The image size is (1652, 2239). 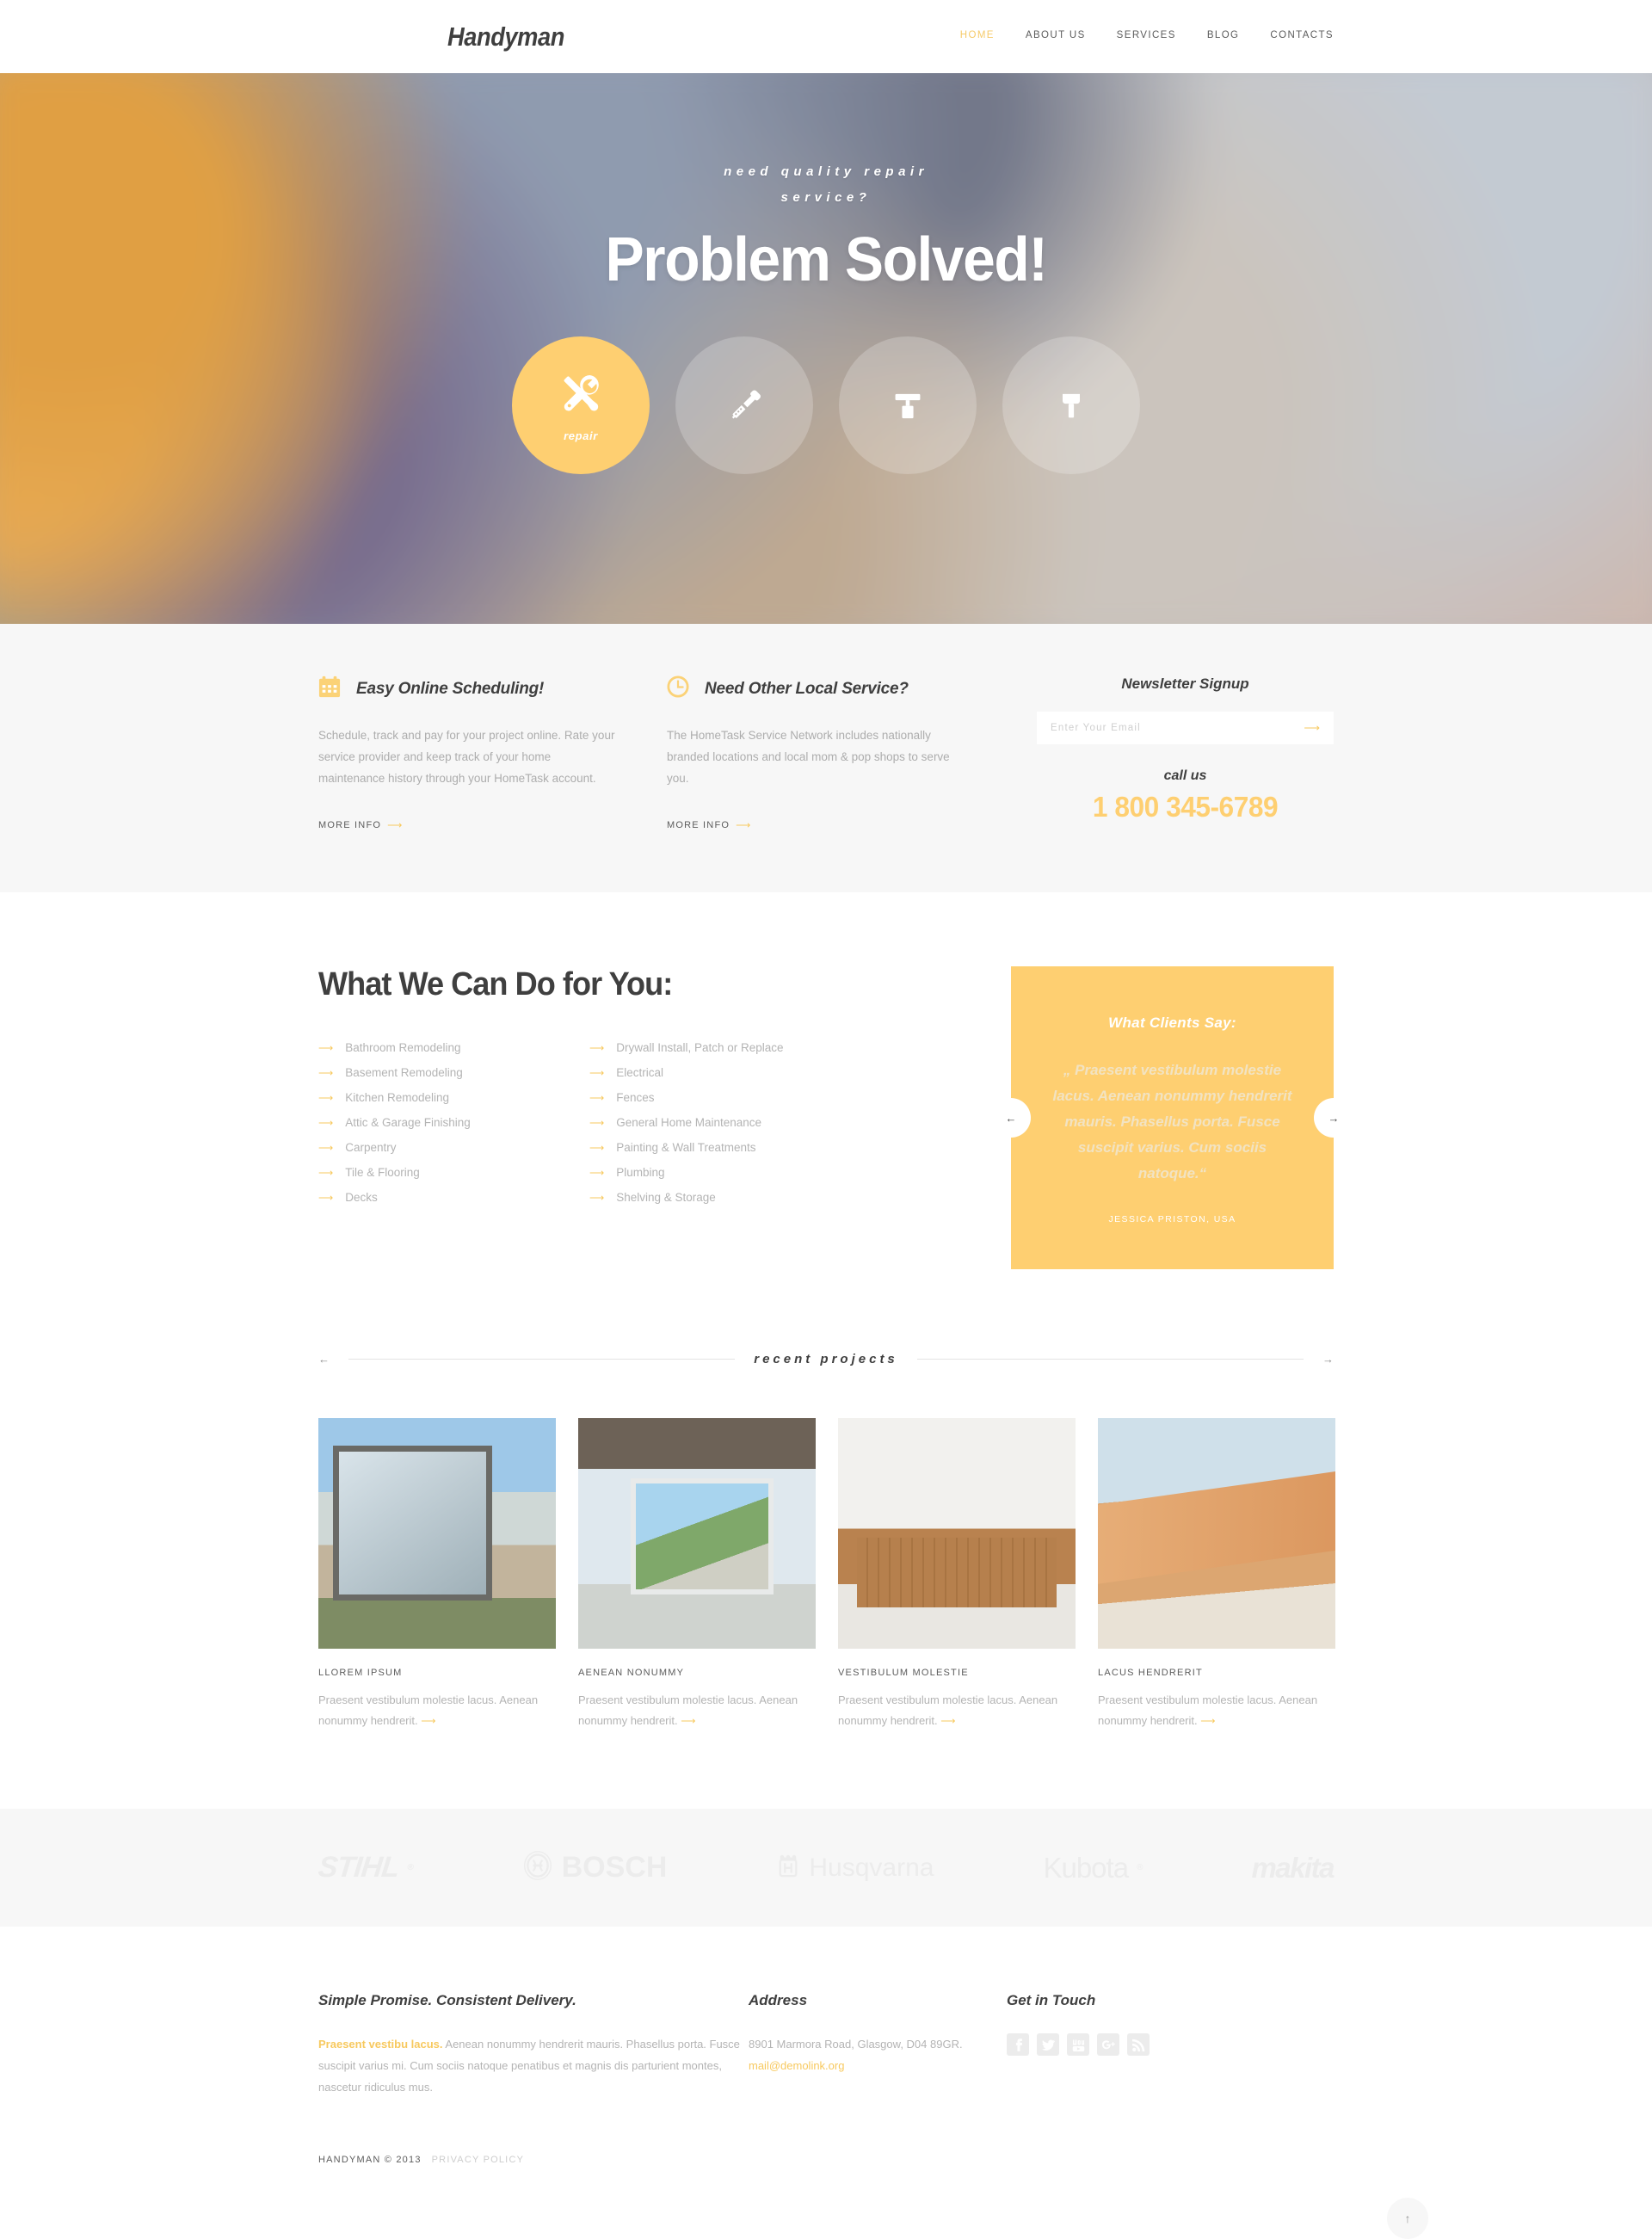 I want to click on feature-more-info-local-service: MORE INFO ⟶, so click(x=709, y=825).